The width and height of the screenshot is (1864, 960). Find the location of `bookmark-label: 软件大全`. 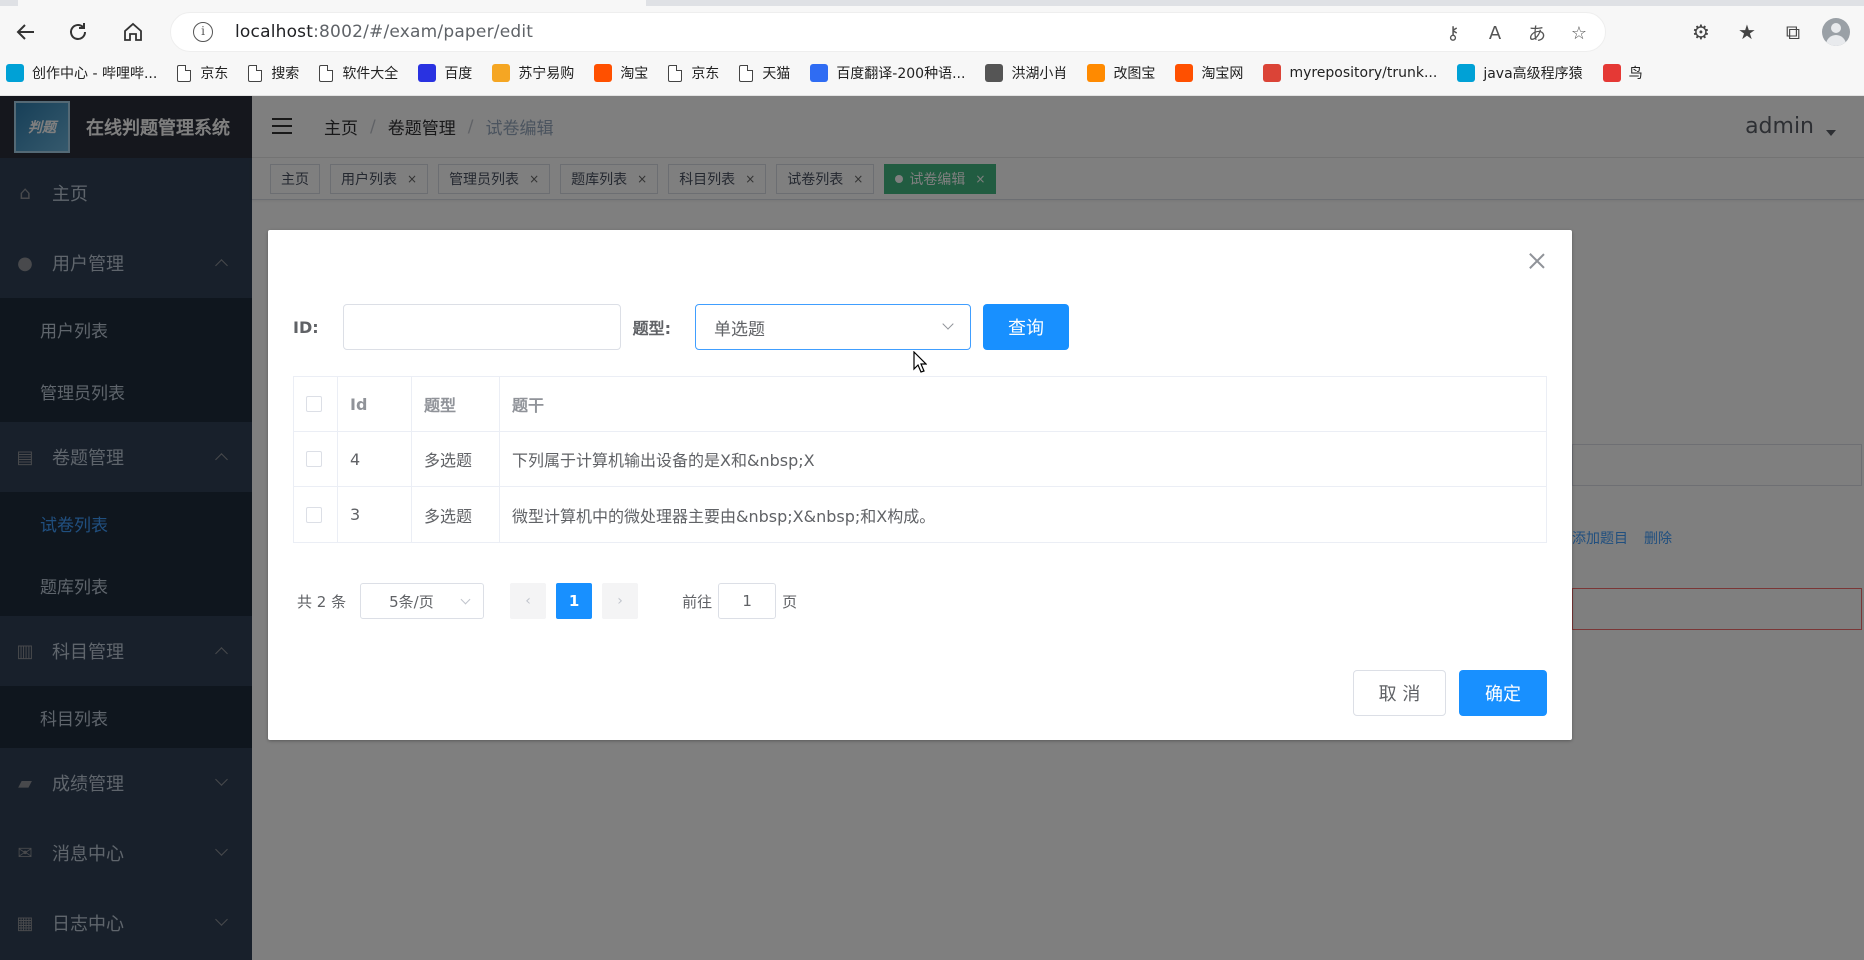

bookmark-label: 软件大全 is located at coordinates (370, 74).